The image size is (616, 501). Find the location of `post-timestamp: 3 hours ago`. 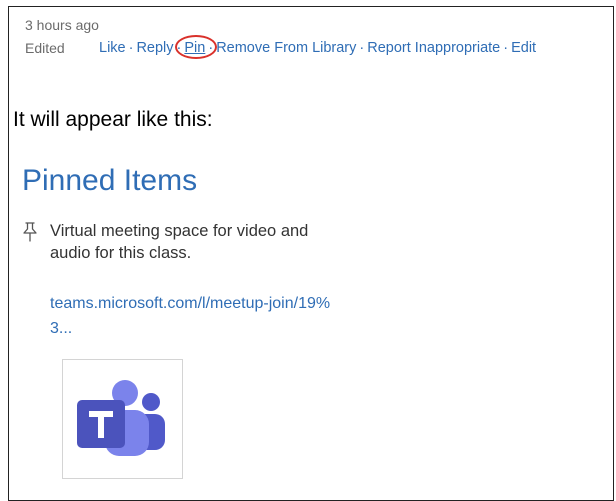

post-timestamp: 3 hours ago is located at coordinates (62, 25).